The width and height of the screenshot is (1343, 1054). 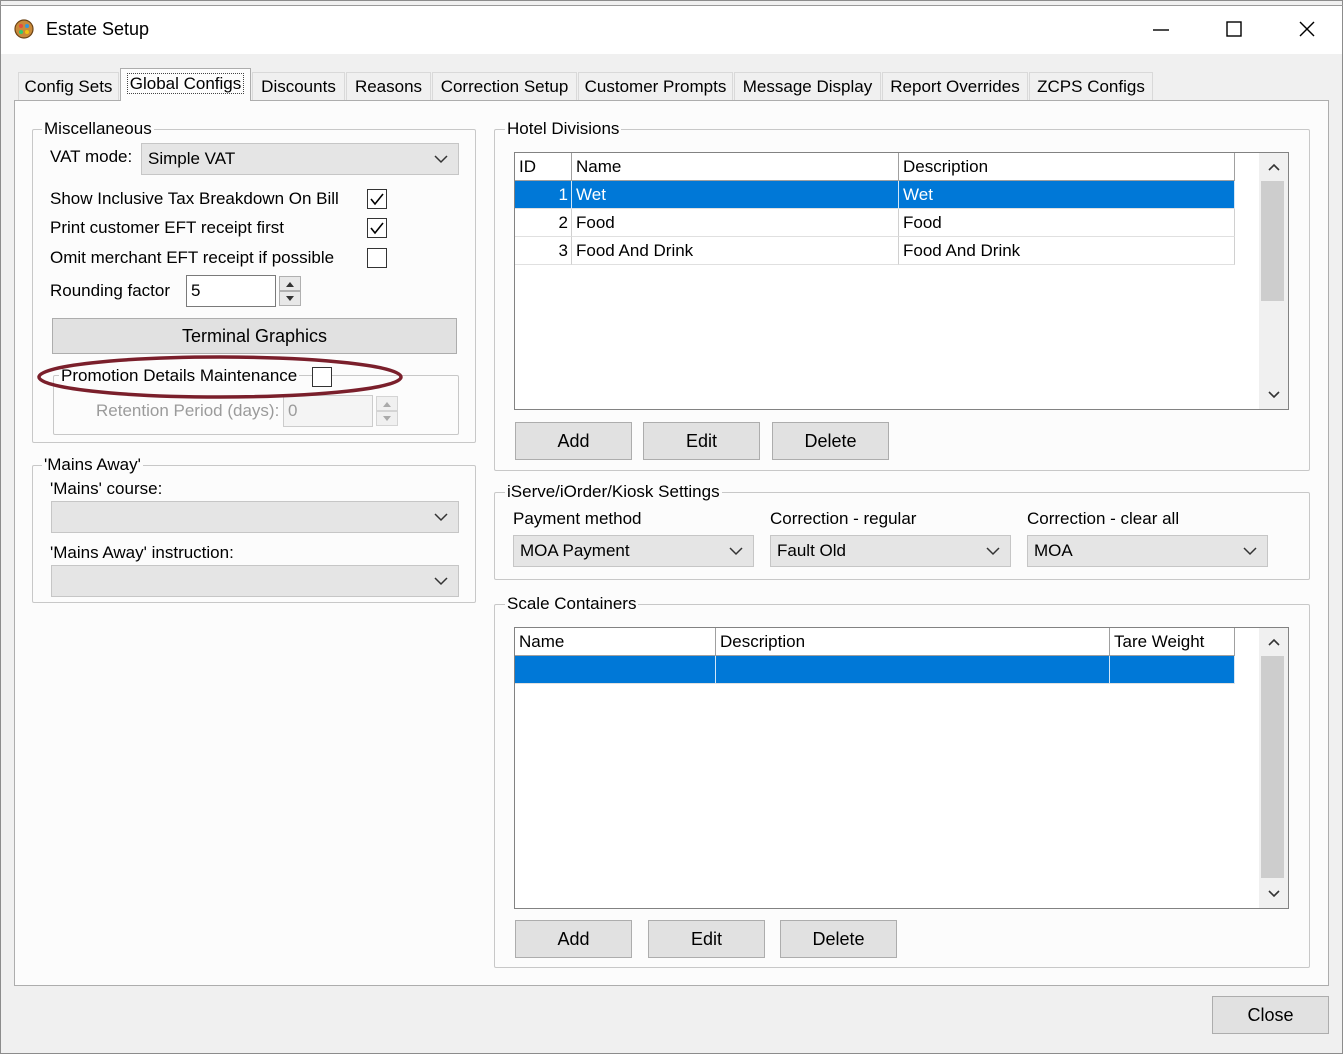 I want to click on retention-period-label: Retention Period (days):, so click(x=188, y=410).